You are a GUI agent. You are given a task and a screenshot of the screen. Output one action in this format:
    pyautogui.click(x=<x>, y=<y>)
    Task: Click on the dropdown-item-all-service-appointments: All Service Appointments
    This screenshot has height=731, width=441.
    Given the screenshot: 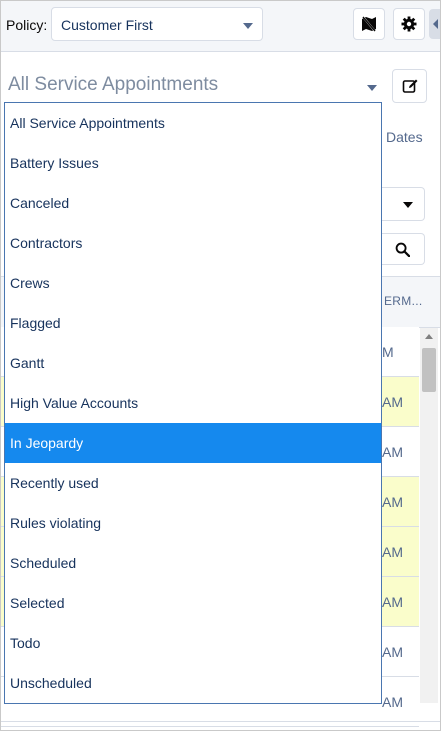 What is the action you would take?
    pyautogui.click(x=193, y=123)
    